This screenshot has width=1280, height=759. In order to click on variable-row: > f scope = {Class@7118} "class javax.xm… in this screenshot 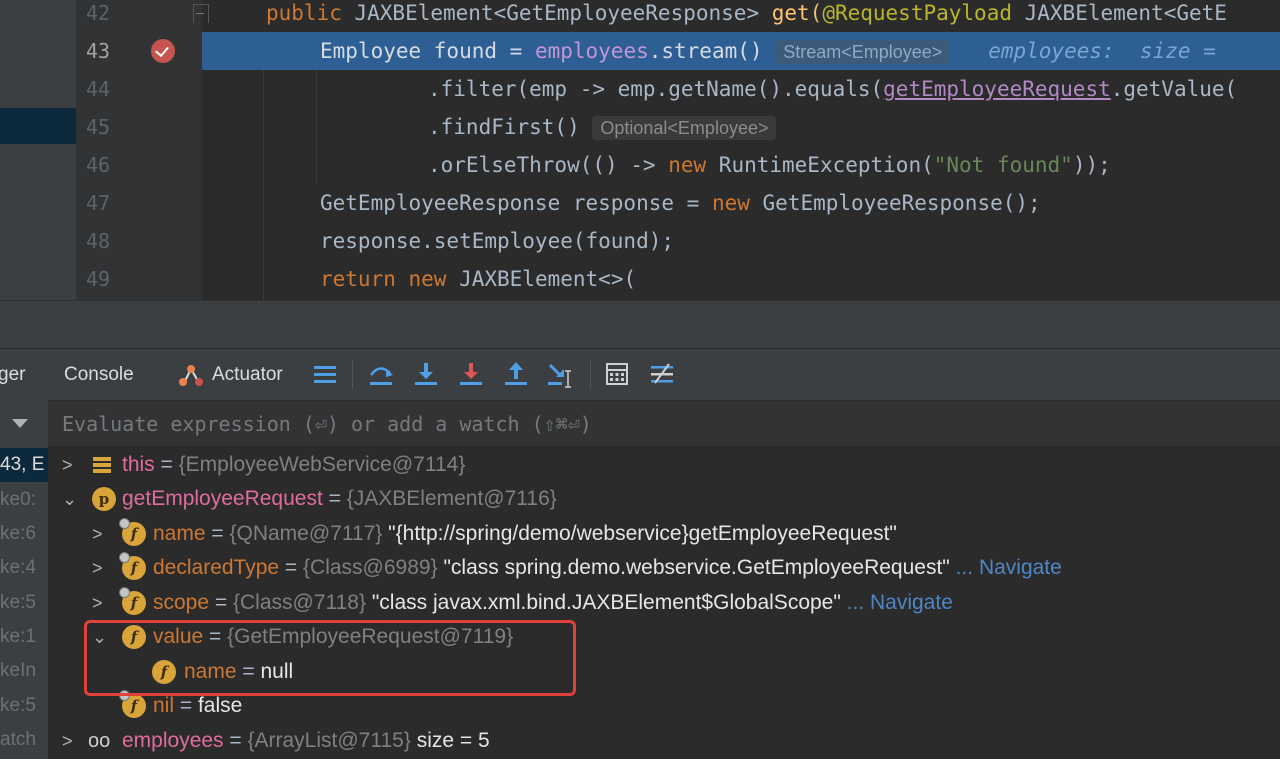, I will do `click(522, 603)`.